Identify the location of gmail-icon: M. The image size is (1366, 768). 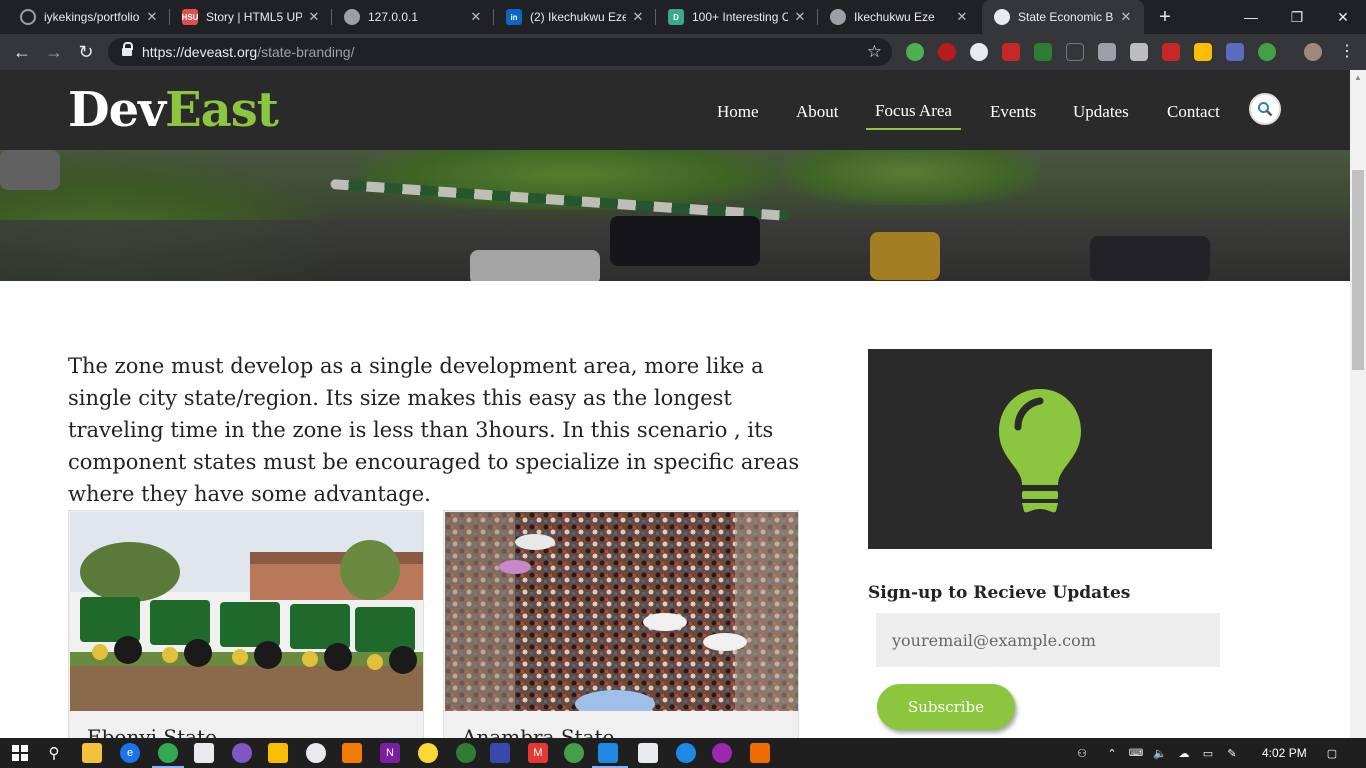
(538, 753).